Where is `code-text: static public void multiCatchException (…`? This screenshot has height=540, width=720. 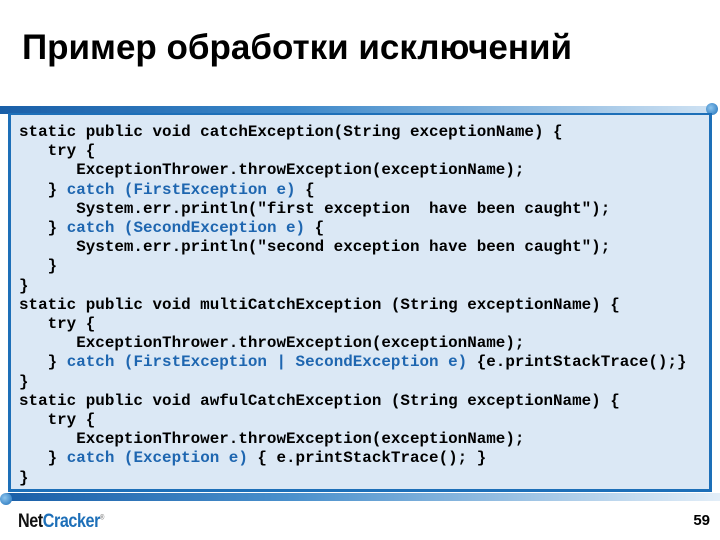
code-text: static public void multiCatchException (… is located at coordinates (319, 304).